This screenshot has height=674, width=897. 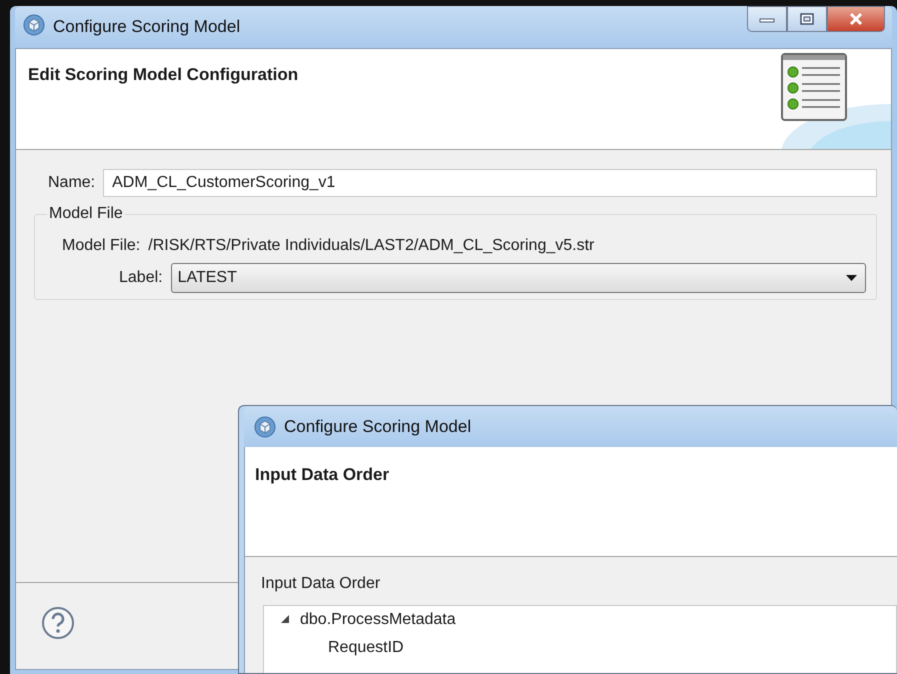 I want to click on section-label: Input Data Order, so click(x=321, y=583).